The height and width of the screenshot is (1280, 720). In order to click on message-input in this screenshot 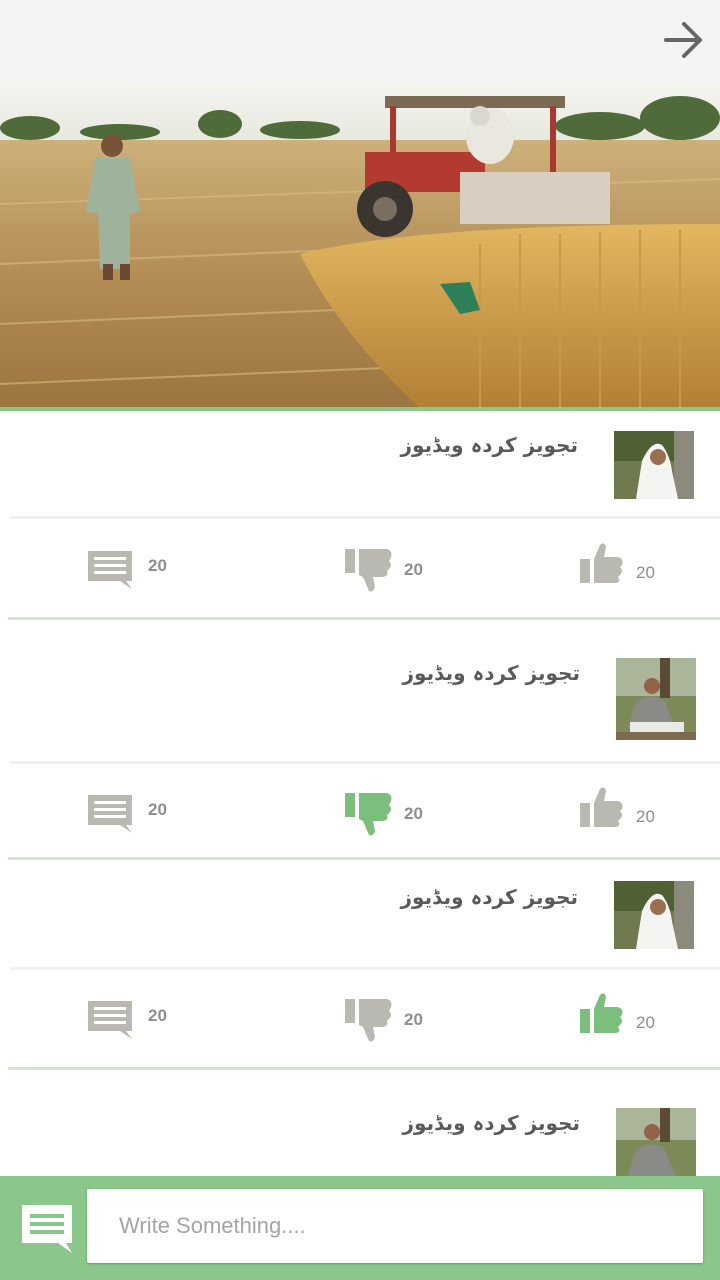, I will do `click(395, 1226)`.